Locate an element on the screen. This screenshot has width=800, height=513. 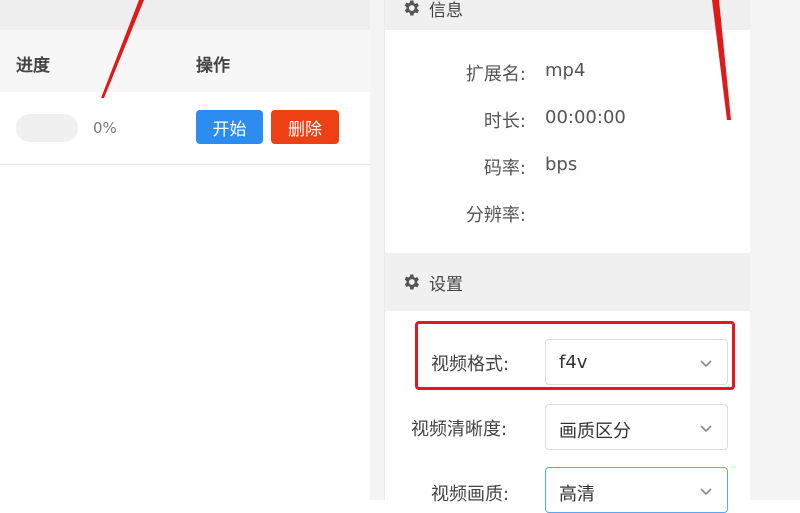
video-clarity-value: 画质区分 is located at coordinates (595, 431).